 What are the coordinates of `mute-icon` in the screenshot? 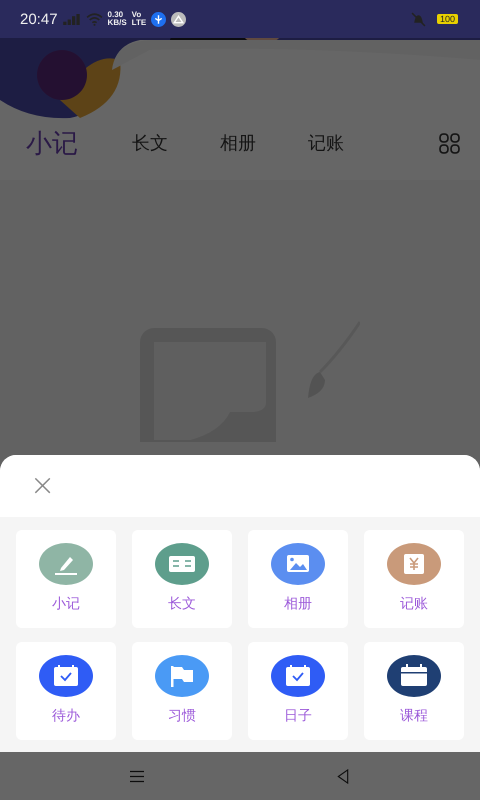 It's located at (418, 19).